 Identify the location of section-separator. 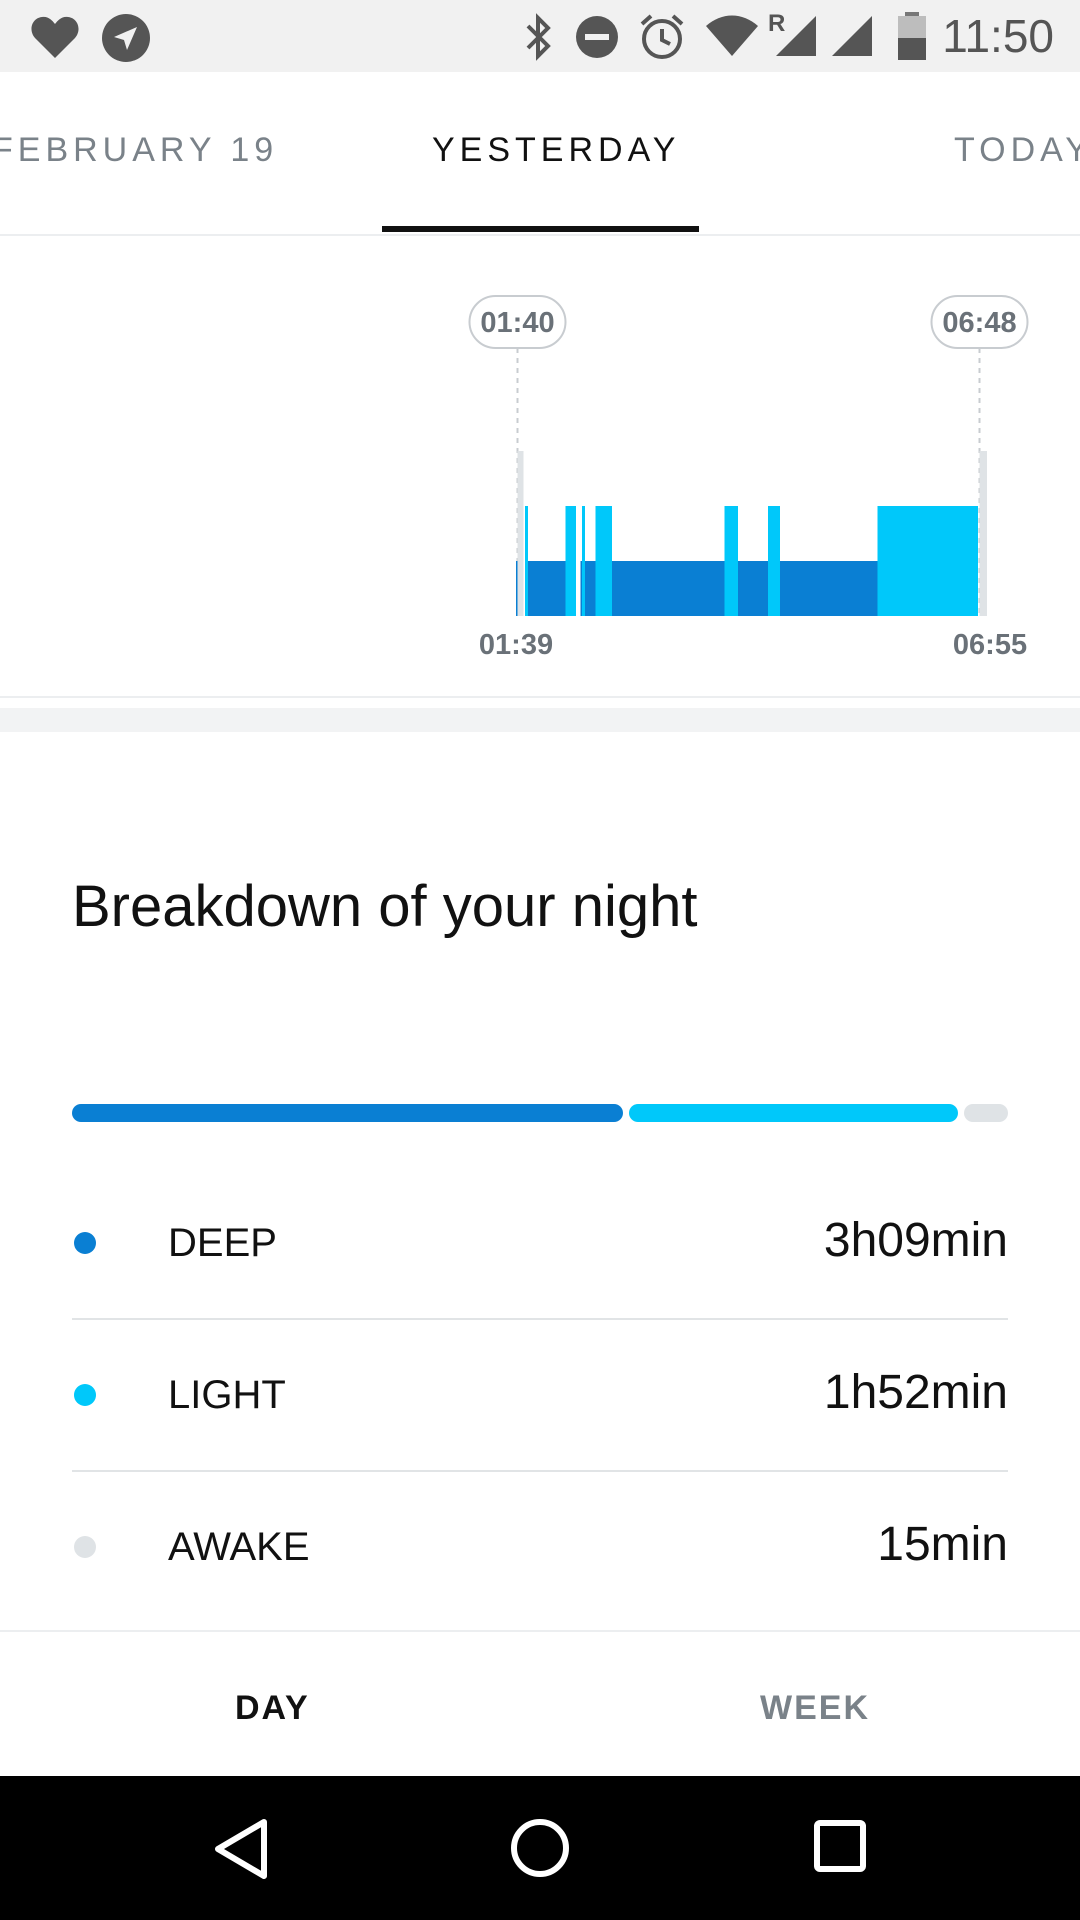
(540, 720).